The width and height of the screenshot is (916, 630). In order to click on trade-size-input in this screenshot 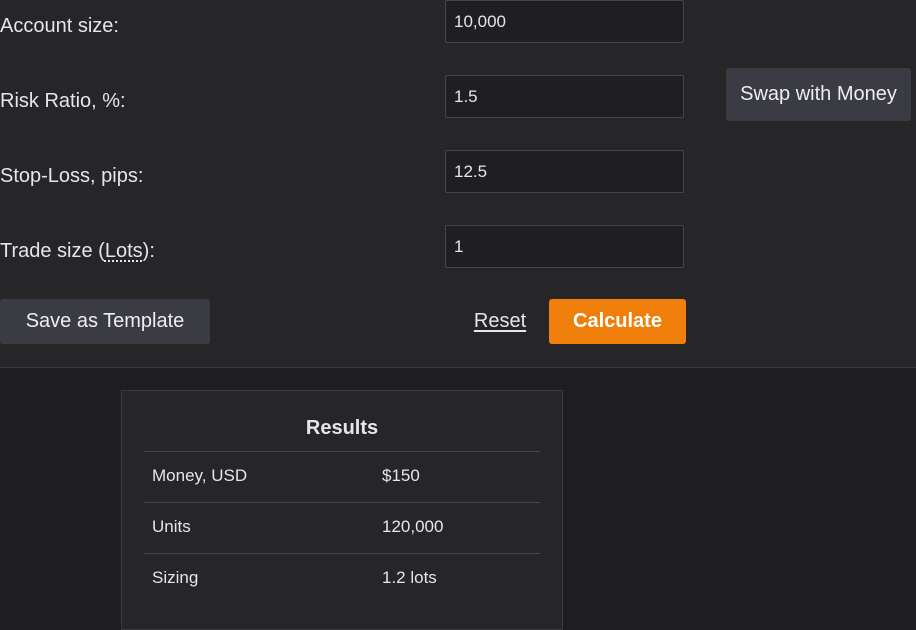, I will do `click(564, 246)`.